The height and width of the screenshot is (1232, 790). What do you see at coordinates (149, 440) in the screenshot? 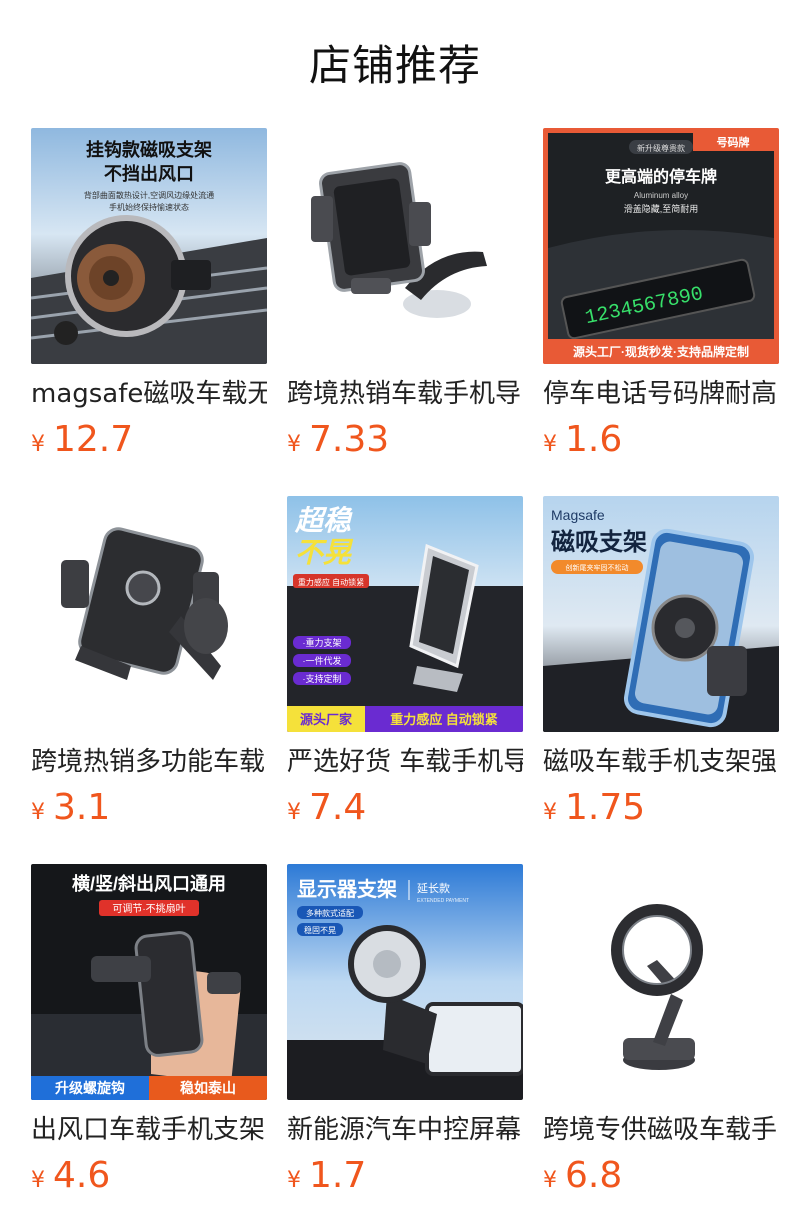
I see `product-price: ¥12.7` at bounding box center [149, 440].